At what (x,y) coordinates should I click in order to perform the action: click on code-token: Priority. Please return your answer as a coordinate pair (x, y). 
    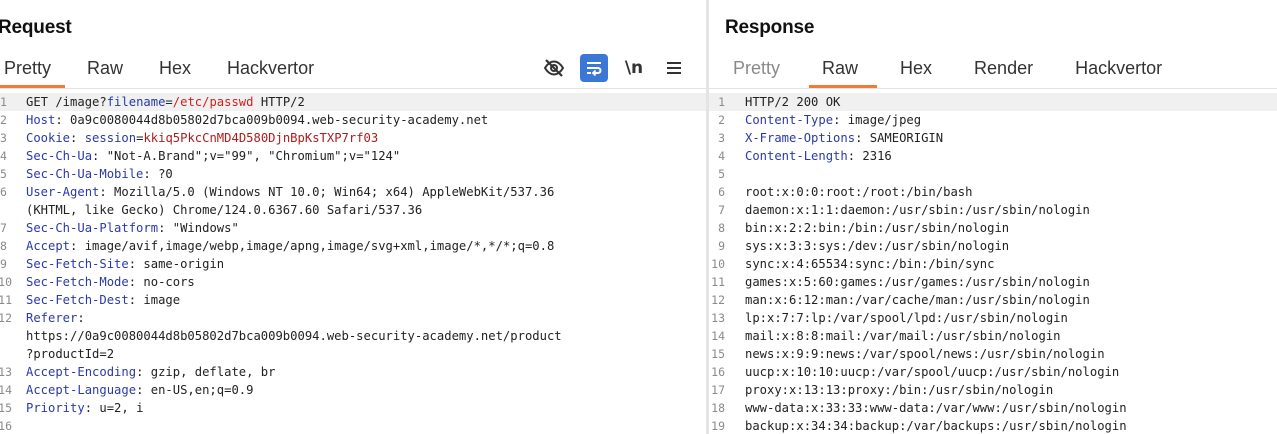
    Looking at the image, I should click on (55, 408).